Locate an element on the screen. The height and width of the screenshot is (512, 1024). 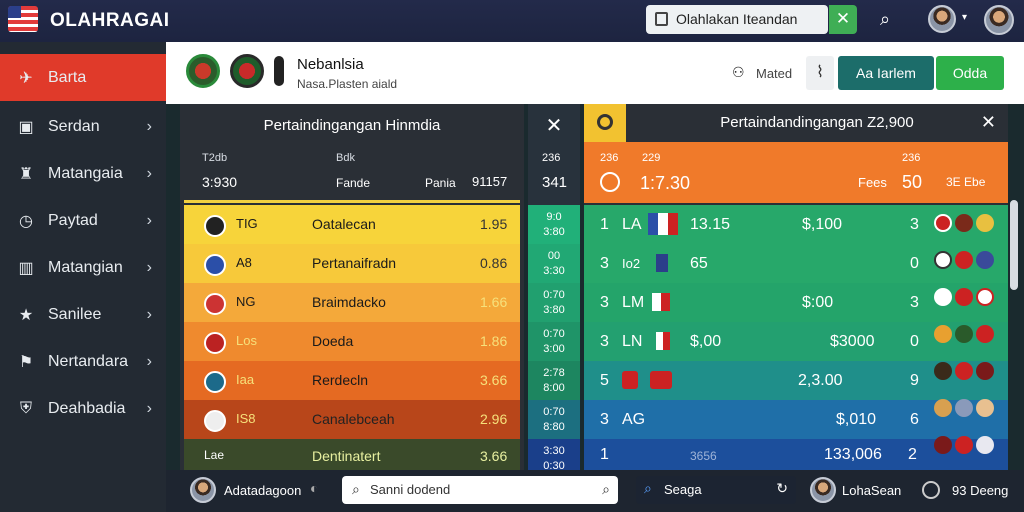
table-row: A8 Pertanaifradn 0.86 is located at coordinates (352, 263).